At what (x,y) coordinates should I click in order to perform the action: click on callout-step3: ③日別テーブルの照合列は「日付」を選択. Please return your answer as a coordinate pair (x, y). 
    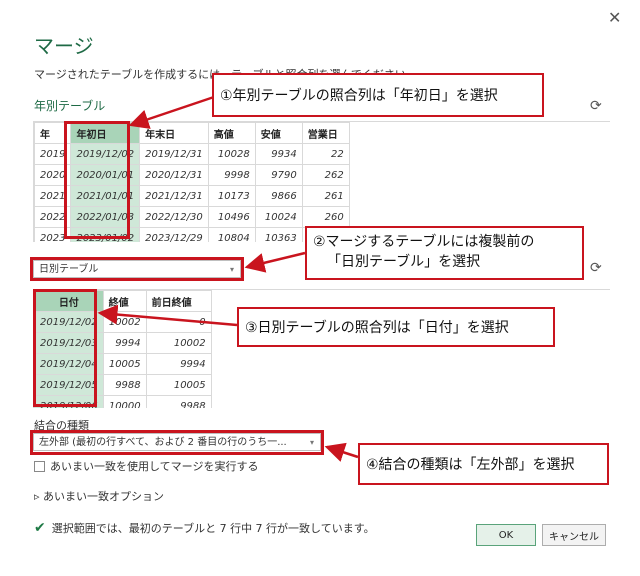
    Looking at the image, I should click on (396, 327).